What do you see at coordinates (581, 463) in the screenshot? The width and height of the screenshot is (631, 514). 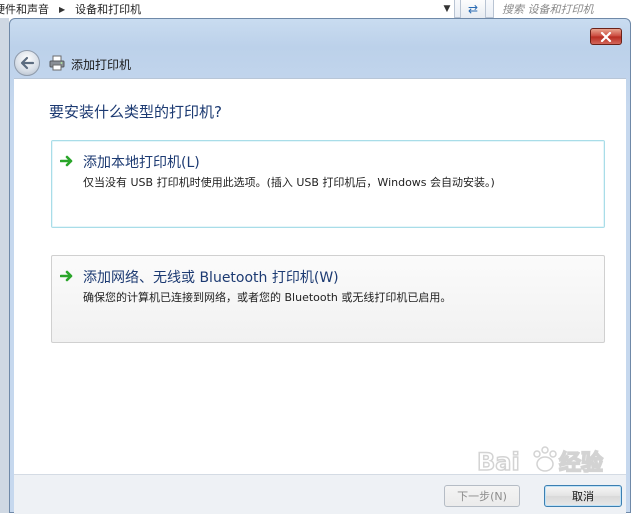 I see `svg-text: 经验` at bounding box center [581, 463].